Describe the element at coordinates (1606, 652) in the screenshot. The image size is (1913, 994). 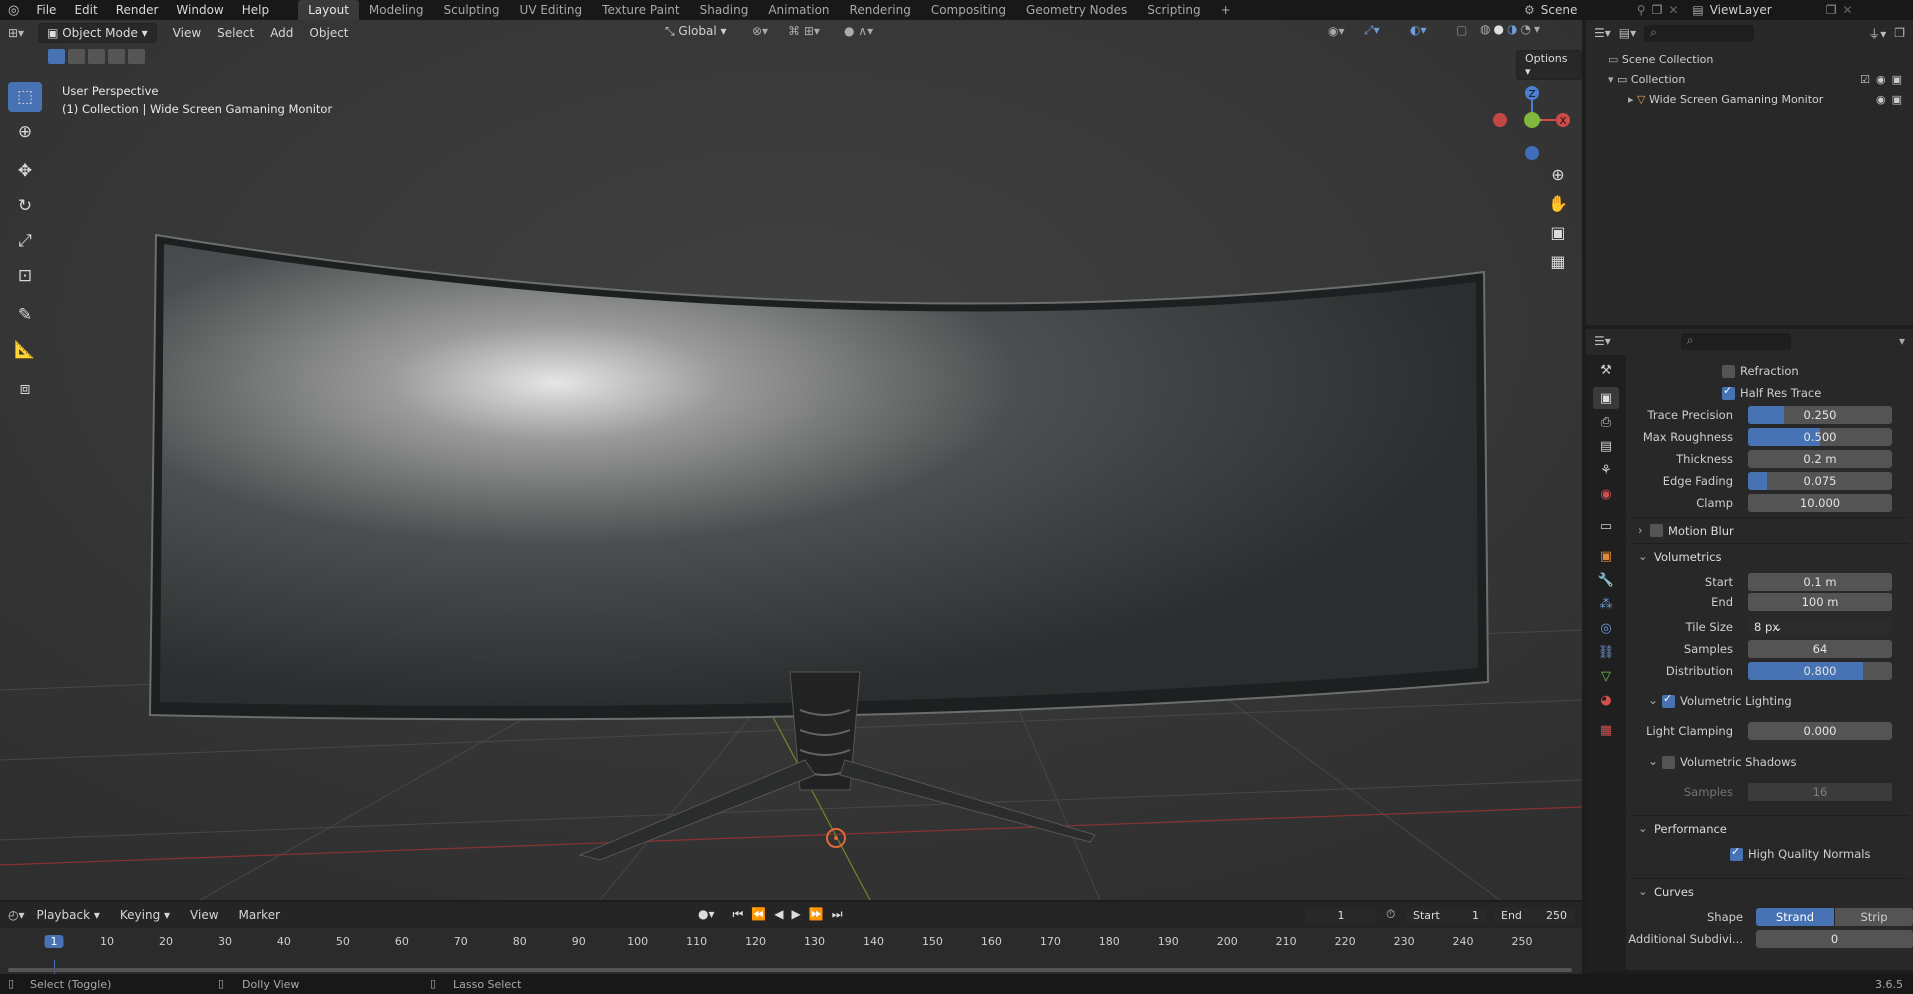
I see `constraints-tab-icon: ⛓` at that location.